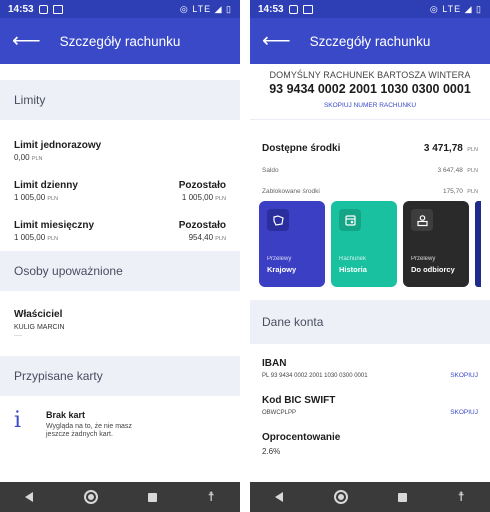  I want to click on owner-info: Właściciel KULIG MARCIN ----, so click(120, 324).